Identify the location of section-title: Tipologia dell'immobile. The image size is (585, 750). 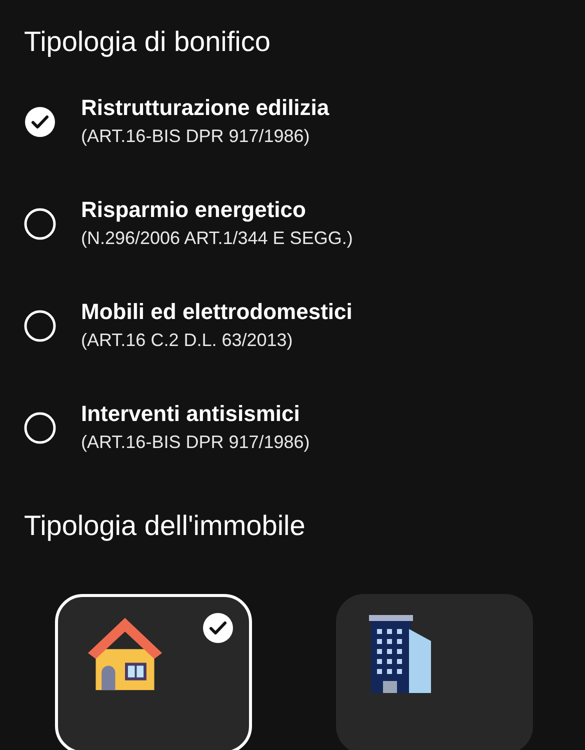
(165, 526).